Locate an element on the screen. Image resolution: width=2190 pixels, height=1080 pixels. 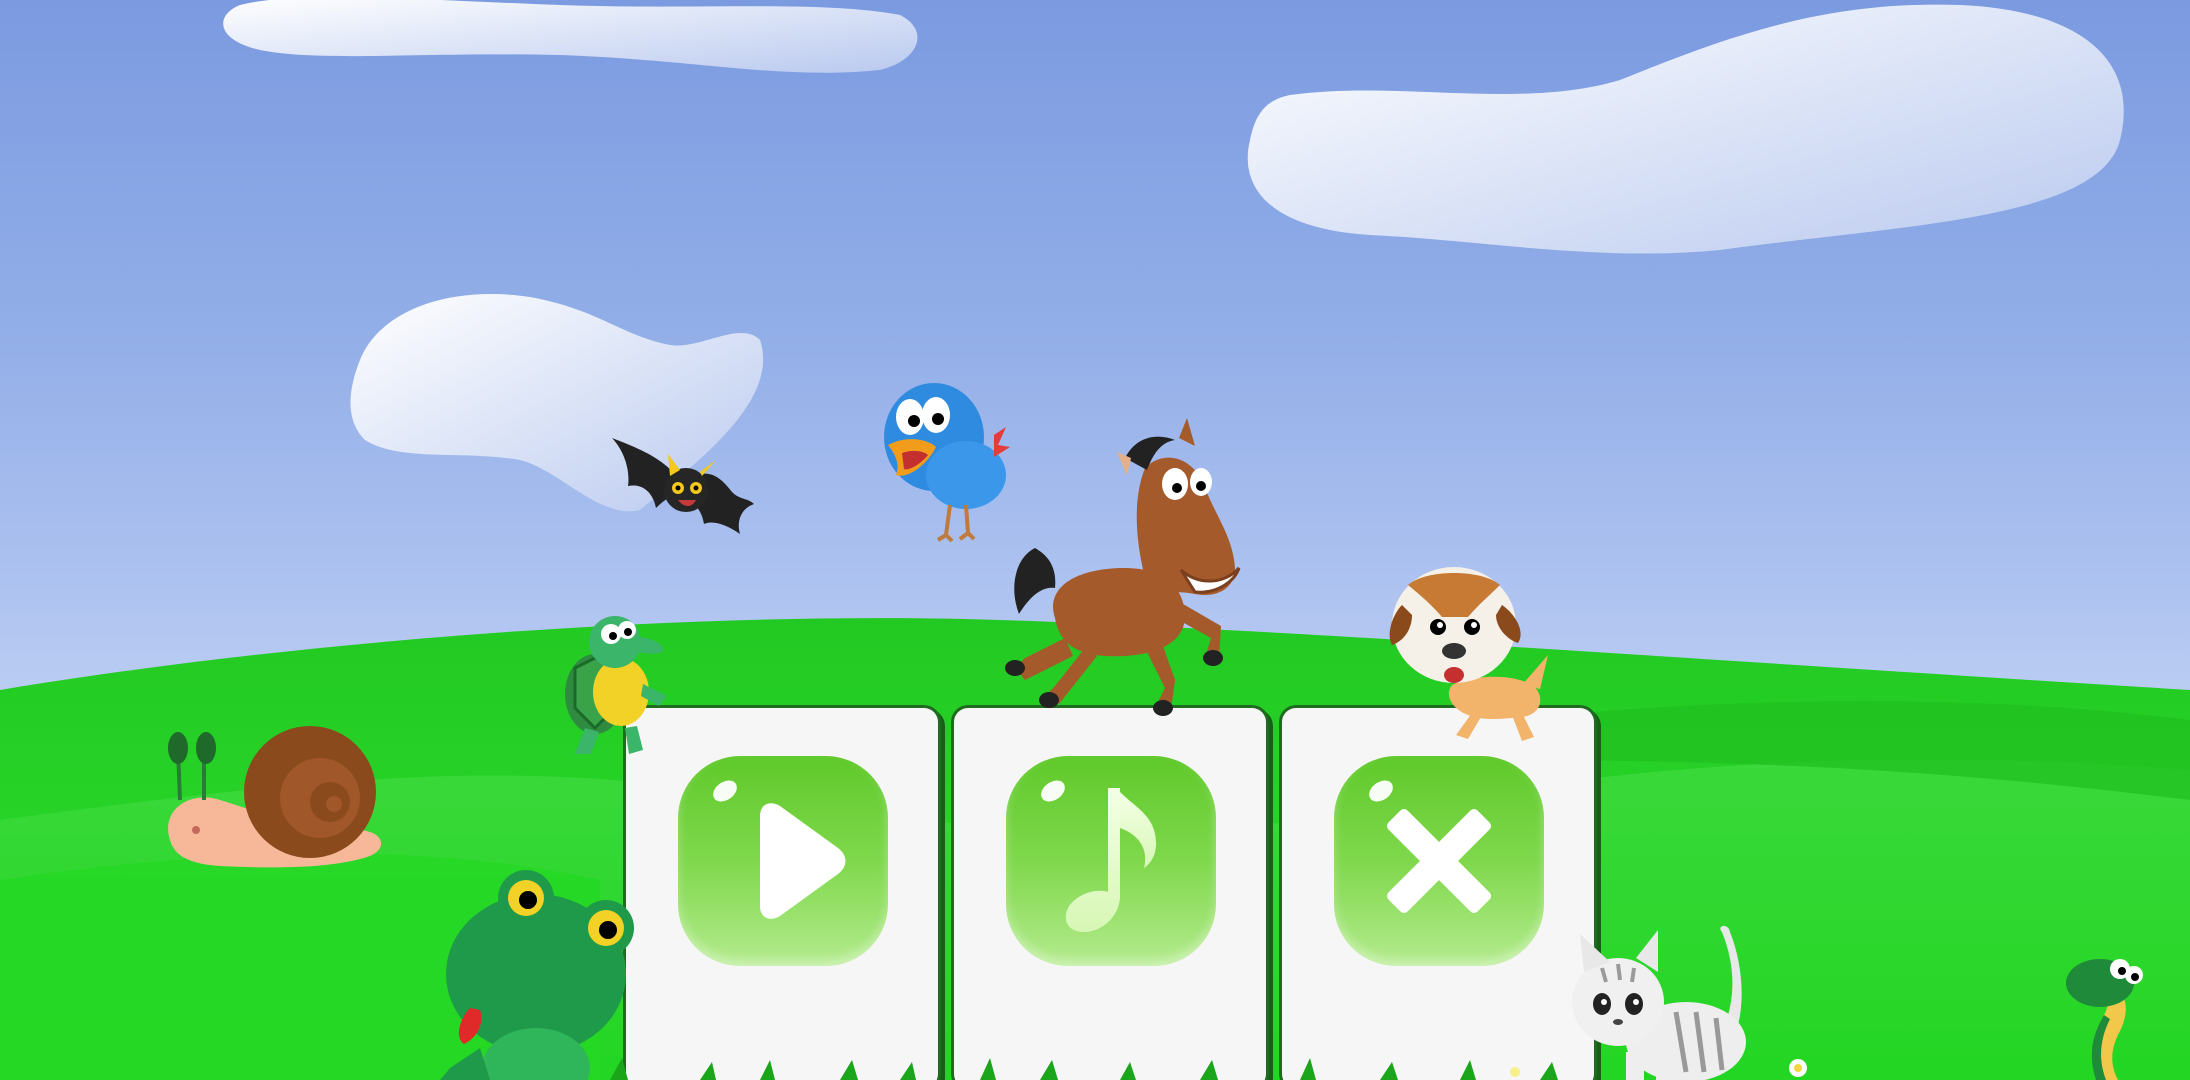
bird-icon is located at coordinates (947, 463).